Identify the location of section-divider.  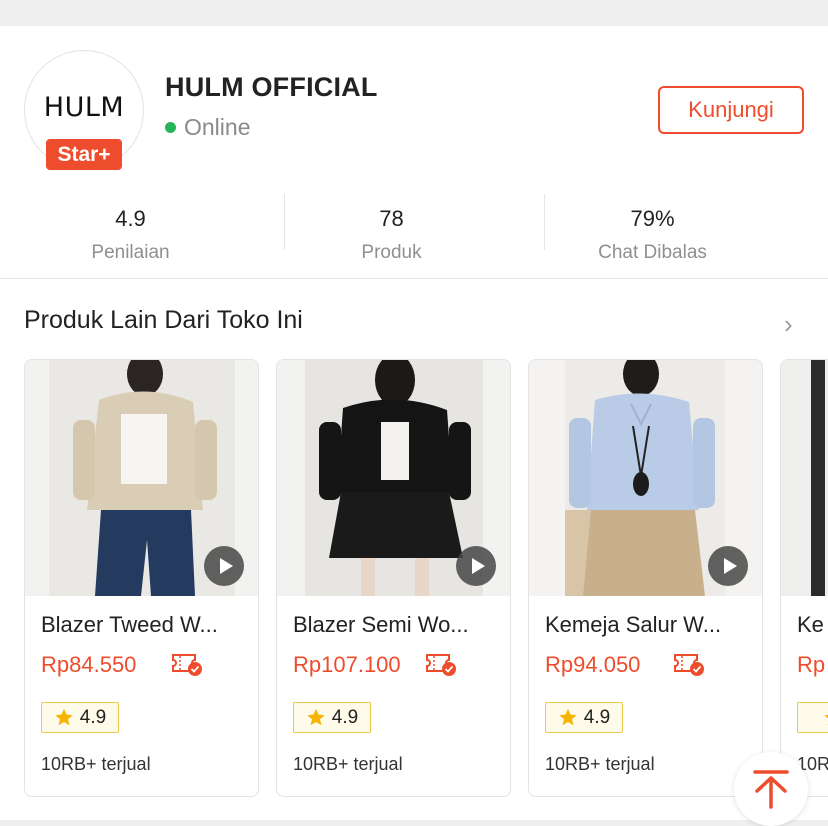
(414, 278).